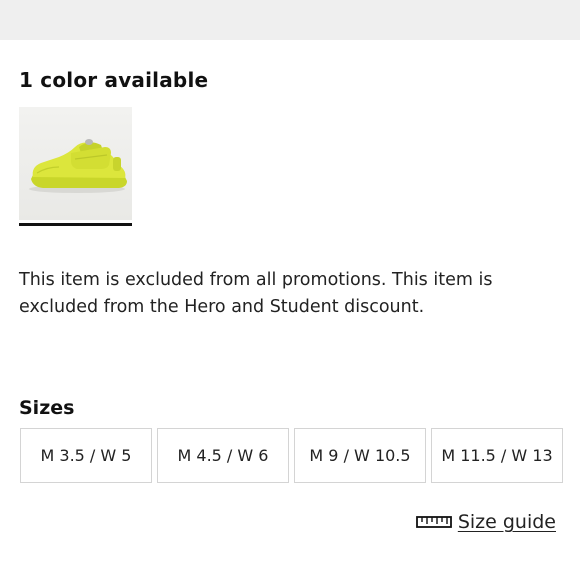 The height and width of the screenshot is (580, 580). Describe the element at coordinates (75, 224) in the screenshot. I see `selected-swatch-indicator` at that location.